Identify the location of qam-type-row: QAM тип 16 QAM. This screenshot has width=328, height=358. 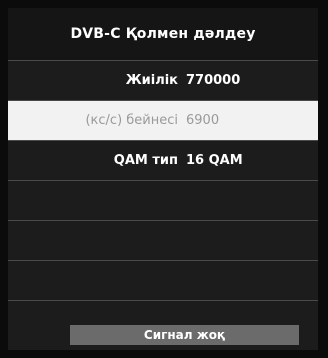
(163, 161).